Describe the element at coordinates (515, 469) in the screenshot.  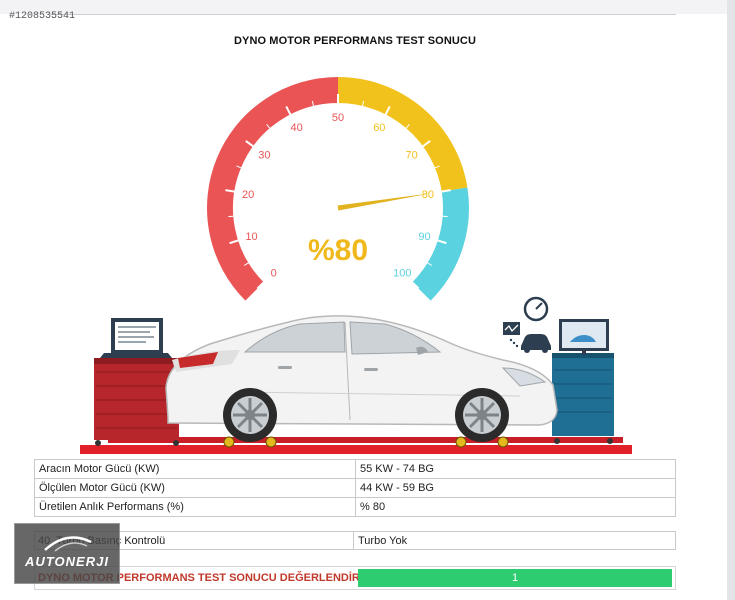
I see `spec-value: 55 KW - 74 BG` at that location.